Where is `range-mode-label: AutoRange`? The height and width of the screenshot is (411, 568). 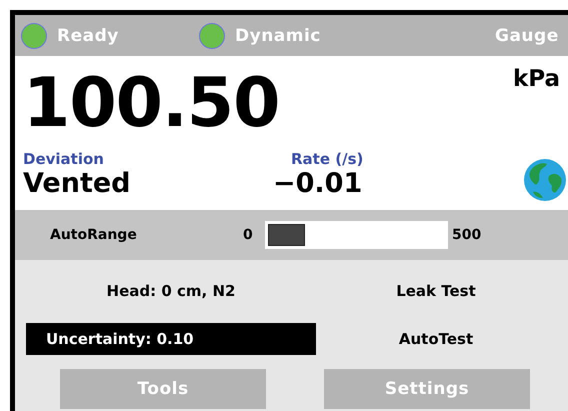 range-mode-label: AutoRange is located at coordinates (93, 235).